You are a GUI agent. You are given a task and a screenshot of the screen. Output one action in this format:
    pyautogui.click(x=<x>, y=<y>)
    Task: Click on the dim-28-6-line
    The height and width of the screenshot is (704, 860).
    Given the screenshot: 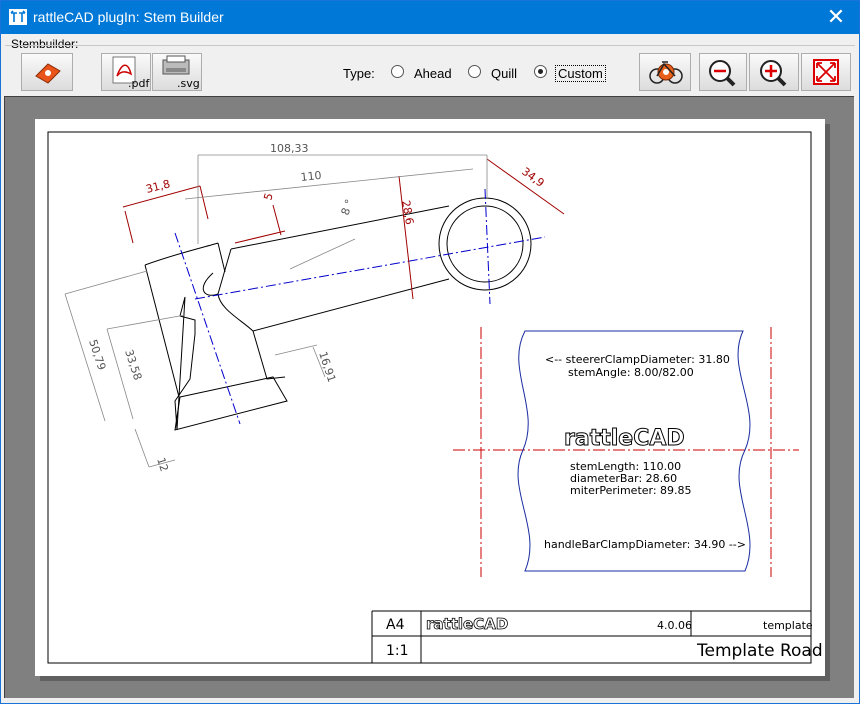 What is the action you would take?
    pyautogui.click(x=406, y=237)
    